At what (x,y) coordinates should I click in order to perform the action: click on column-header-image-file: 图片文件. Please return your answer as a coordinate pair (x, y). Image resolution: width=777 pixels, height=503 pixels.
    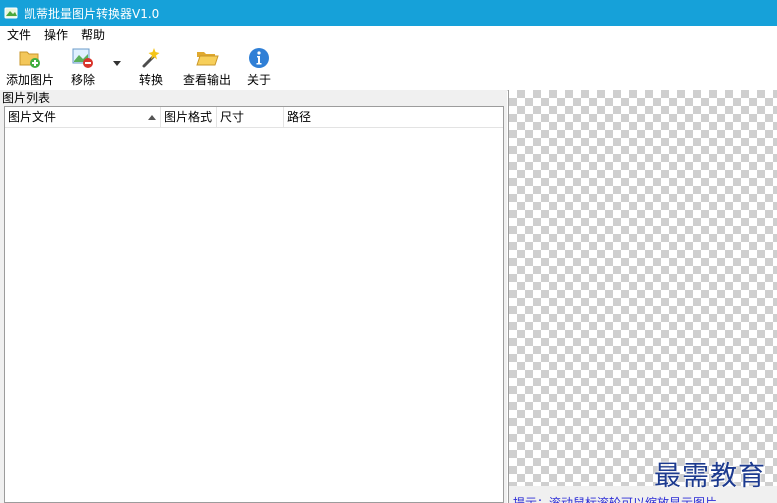
    Looking at the image, I should click on (83, 117).